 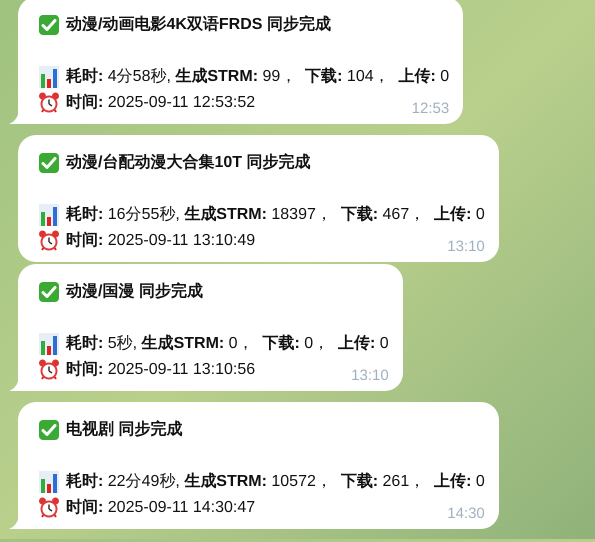 I want to click on time-text: 时间: 2025-09-11 13:10:49, so click(x=161, y=240).